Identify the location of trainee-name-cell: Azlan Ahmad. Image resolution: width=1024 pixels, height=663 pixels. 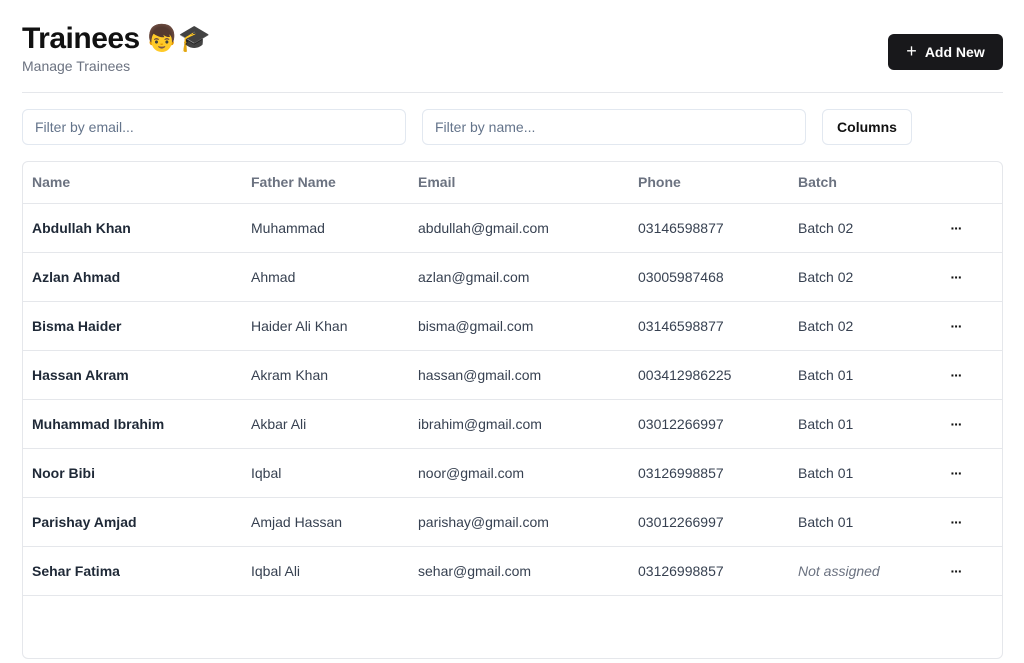
(132, 277).